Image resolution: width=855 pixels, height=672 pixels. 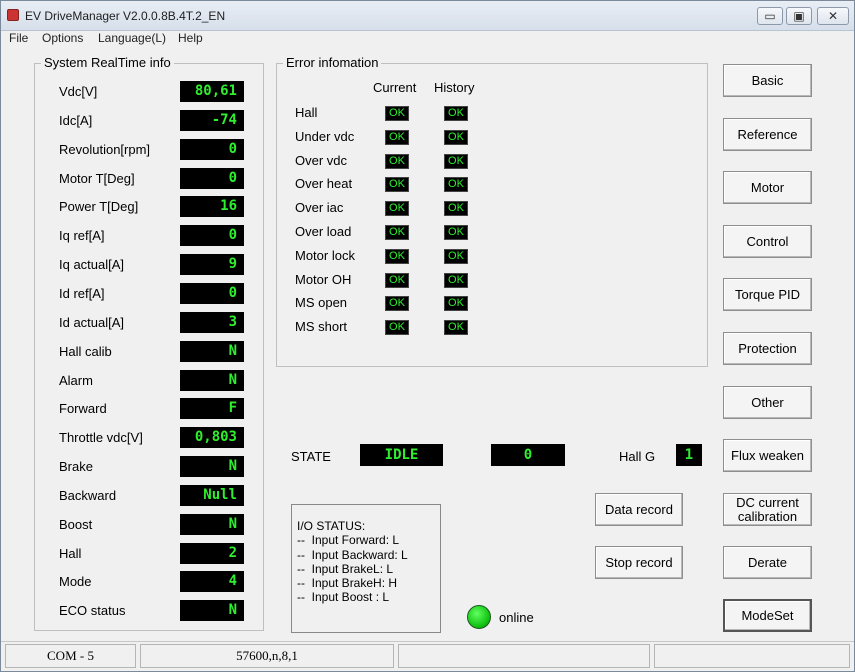 I want to click on menu-help: Help, so click(x=190, y=38).